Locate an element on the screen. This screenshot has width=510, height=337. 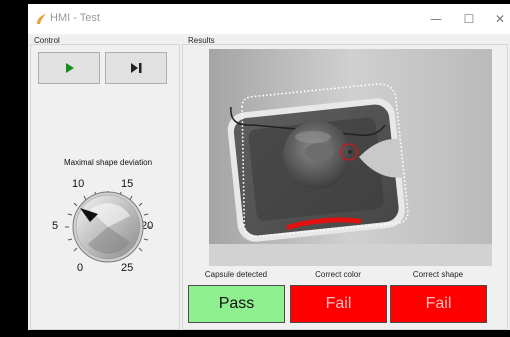
correct-color-status: Fail is located at coordinates (338, 304).